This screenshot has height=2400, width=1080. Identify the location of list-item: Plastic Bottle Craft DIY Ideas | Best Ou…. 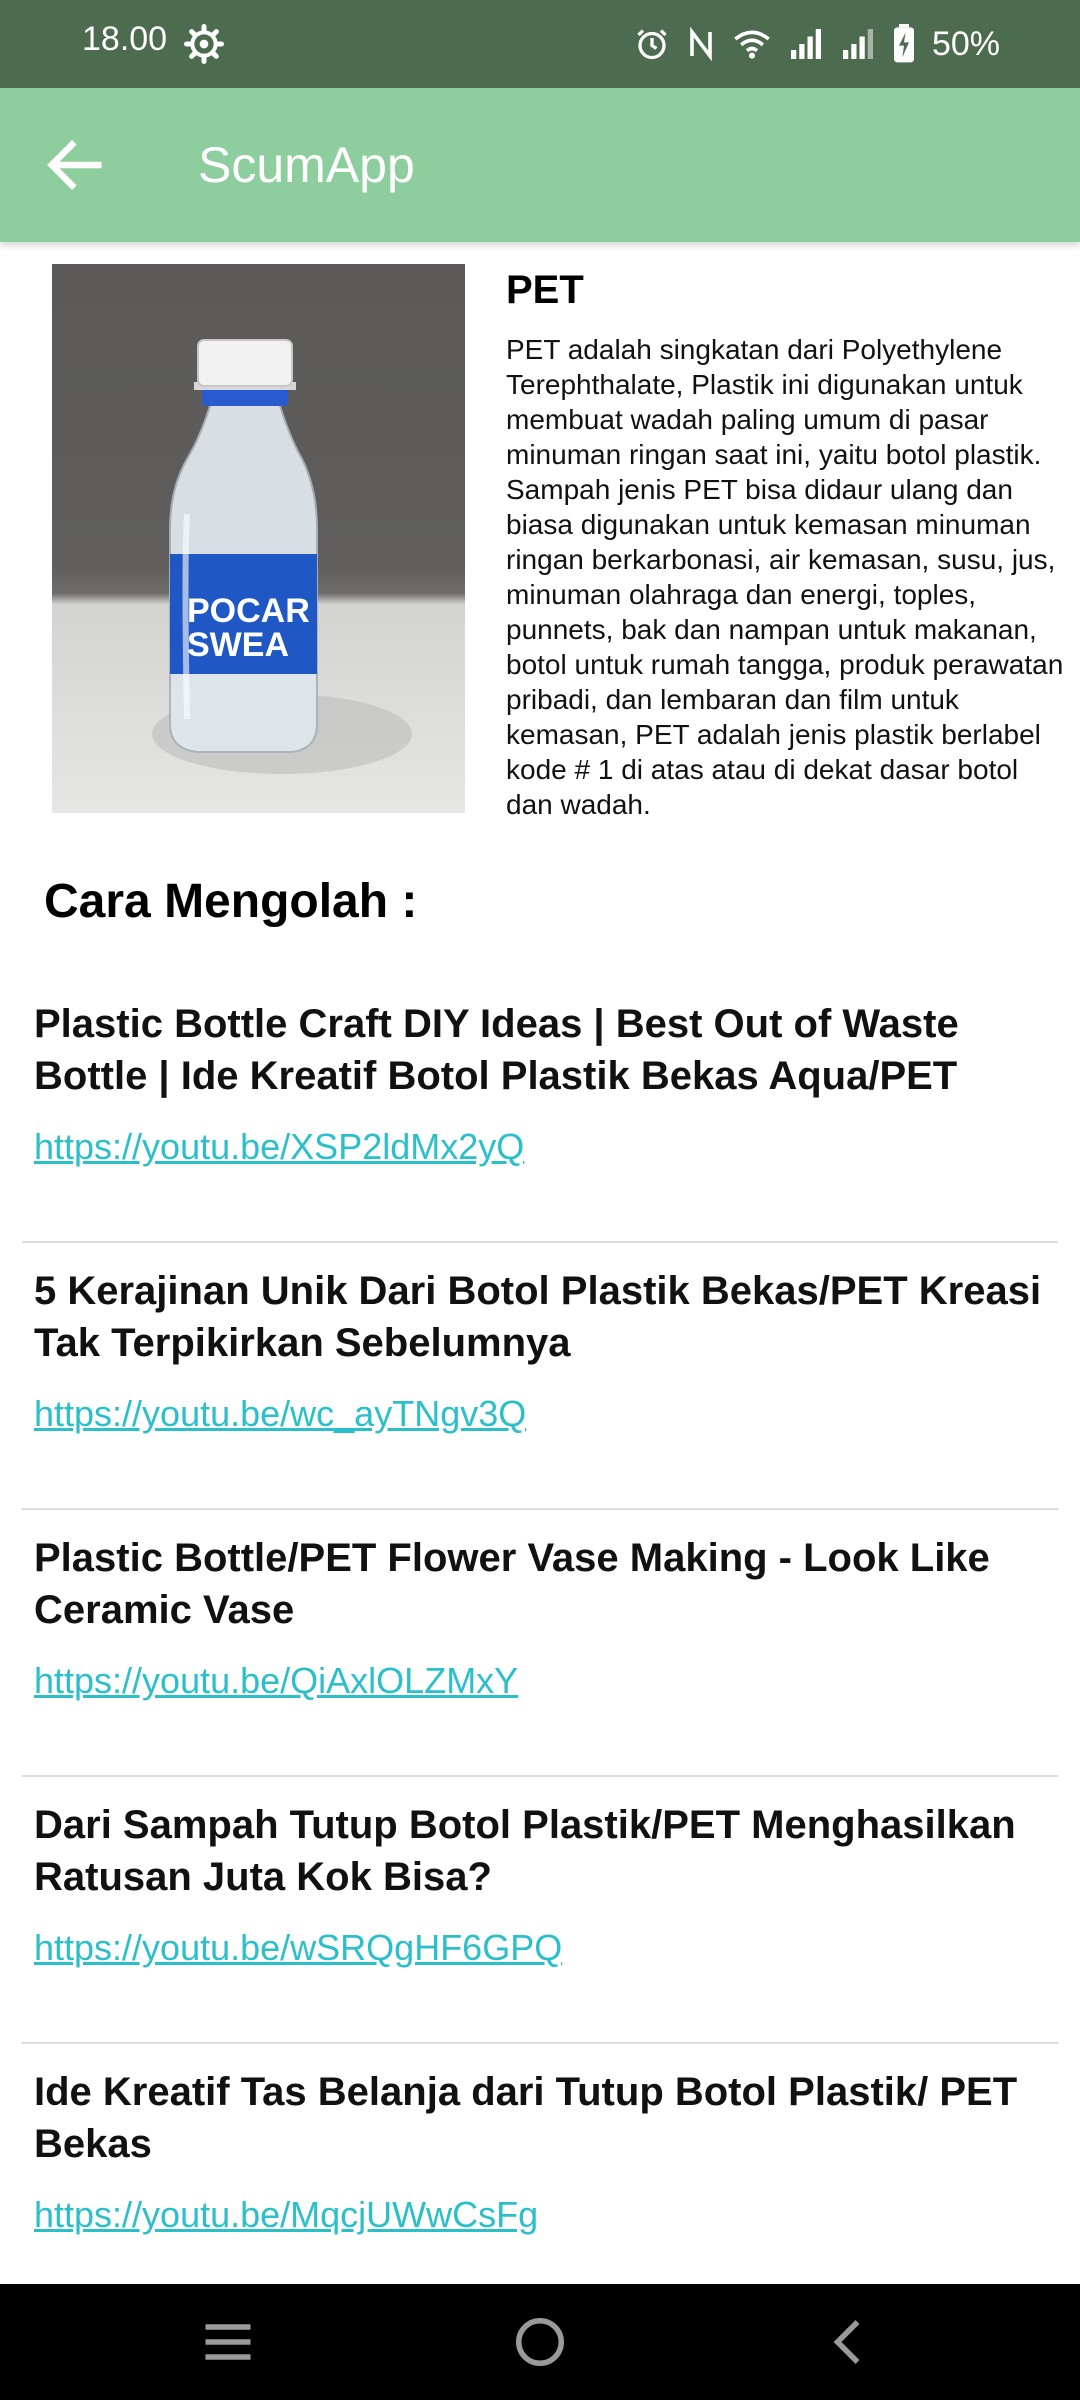
(540, 1109).